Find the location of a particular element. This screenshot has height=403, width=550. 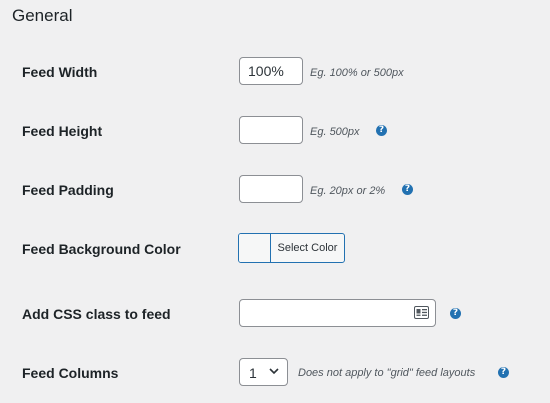

chevron-down-icon is located at coordinates (274, 371).